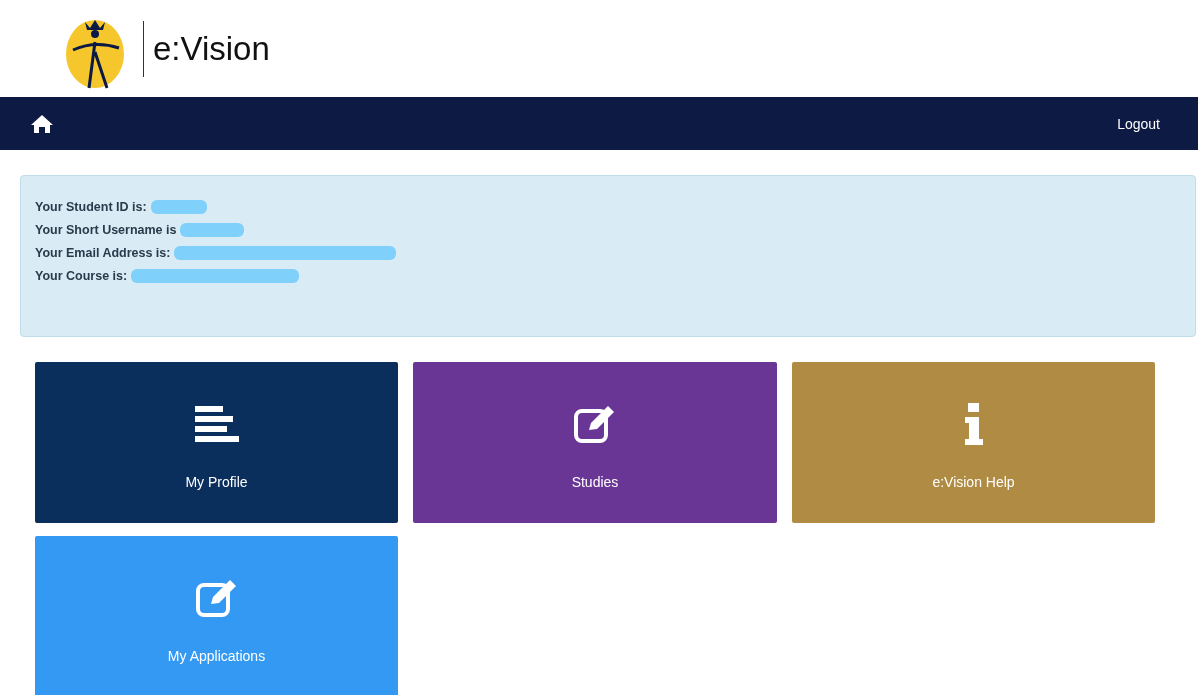  I want to click on home-icon, so click(42, 123).